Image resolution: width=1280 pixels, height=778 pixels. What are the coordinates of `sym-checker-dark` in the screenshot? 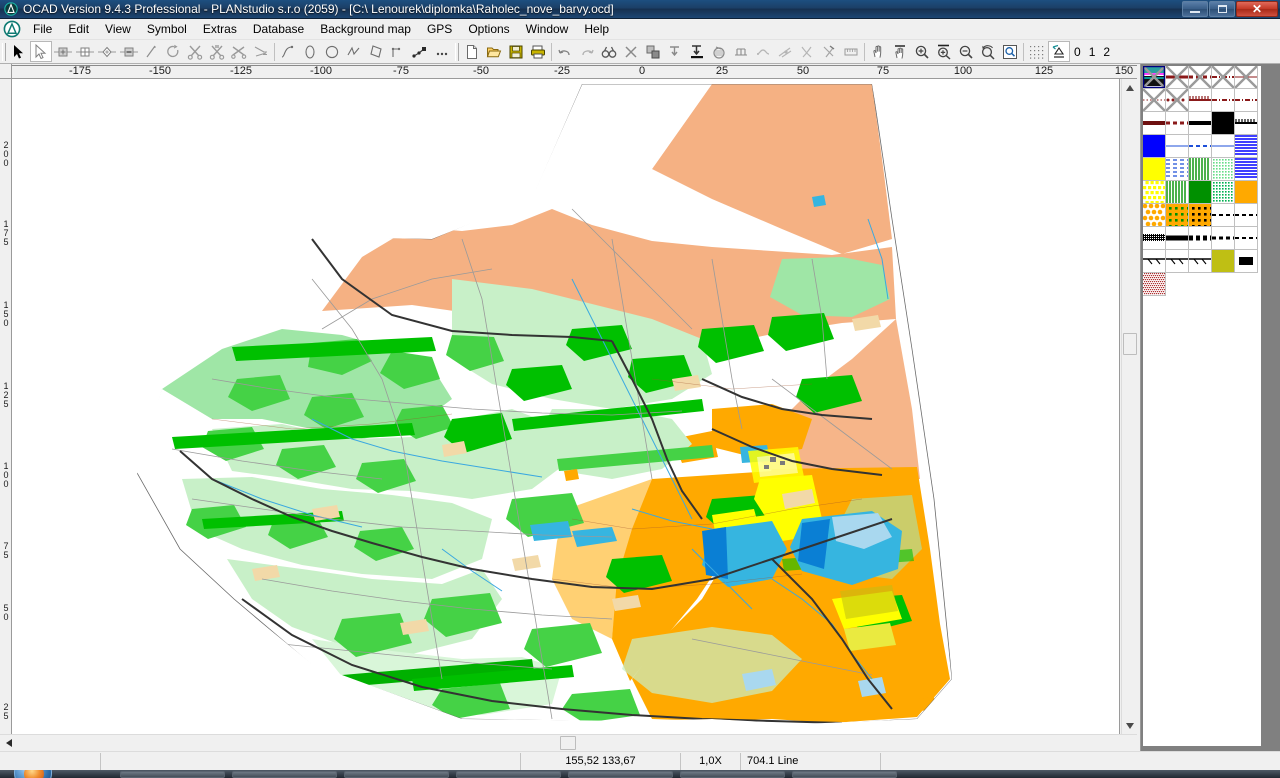 It's located at (1154, 238).